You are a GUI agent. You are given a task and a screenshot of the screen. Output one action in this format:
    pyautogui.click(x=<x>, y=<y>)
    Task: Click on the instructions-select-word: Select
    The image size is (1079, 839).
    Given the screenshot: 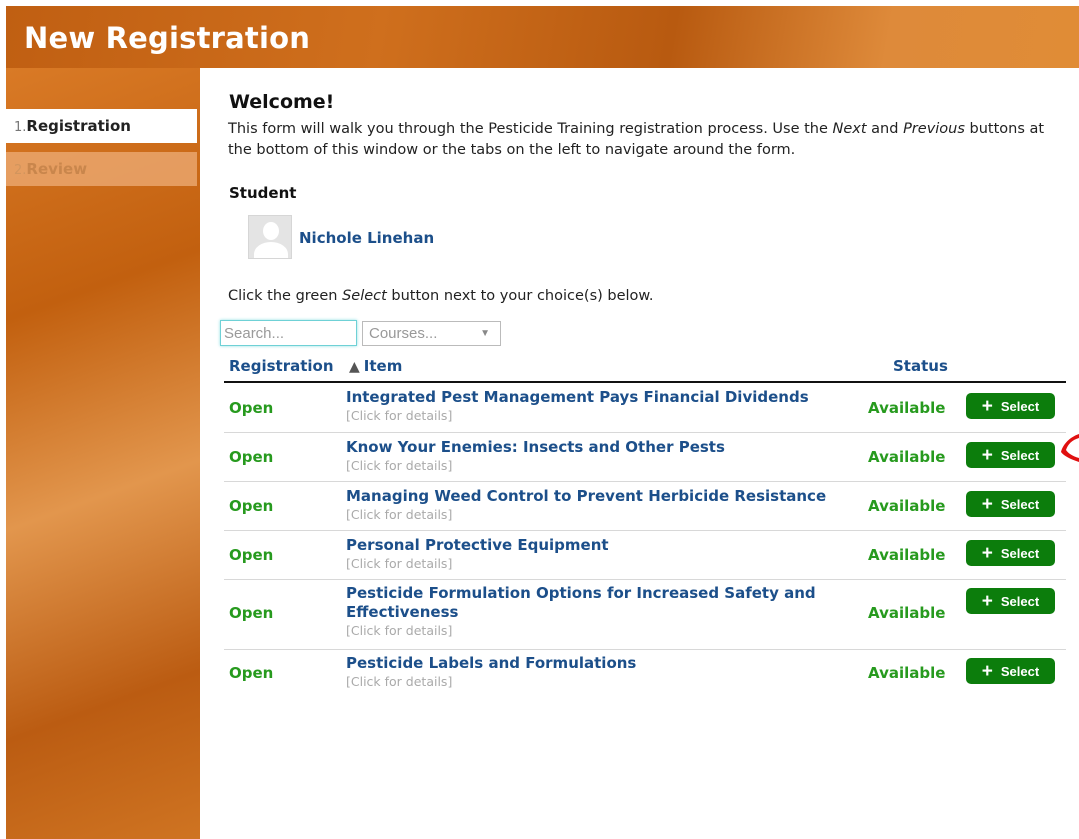 What is the action you would take?
    pyautogui.click(x=364, y=296)
    